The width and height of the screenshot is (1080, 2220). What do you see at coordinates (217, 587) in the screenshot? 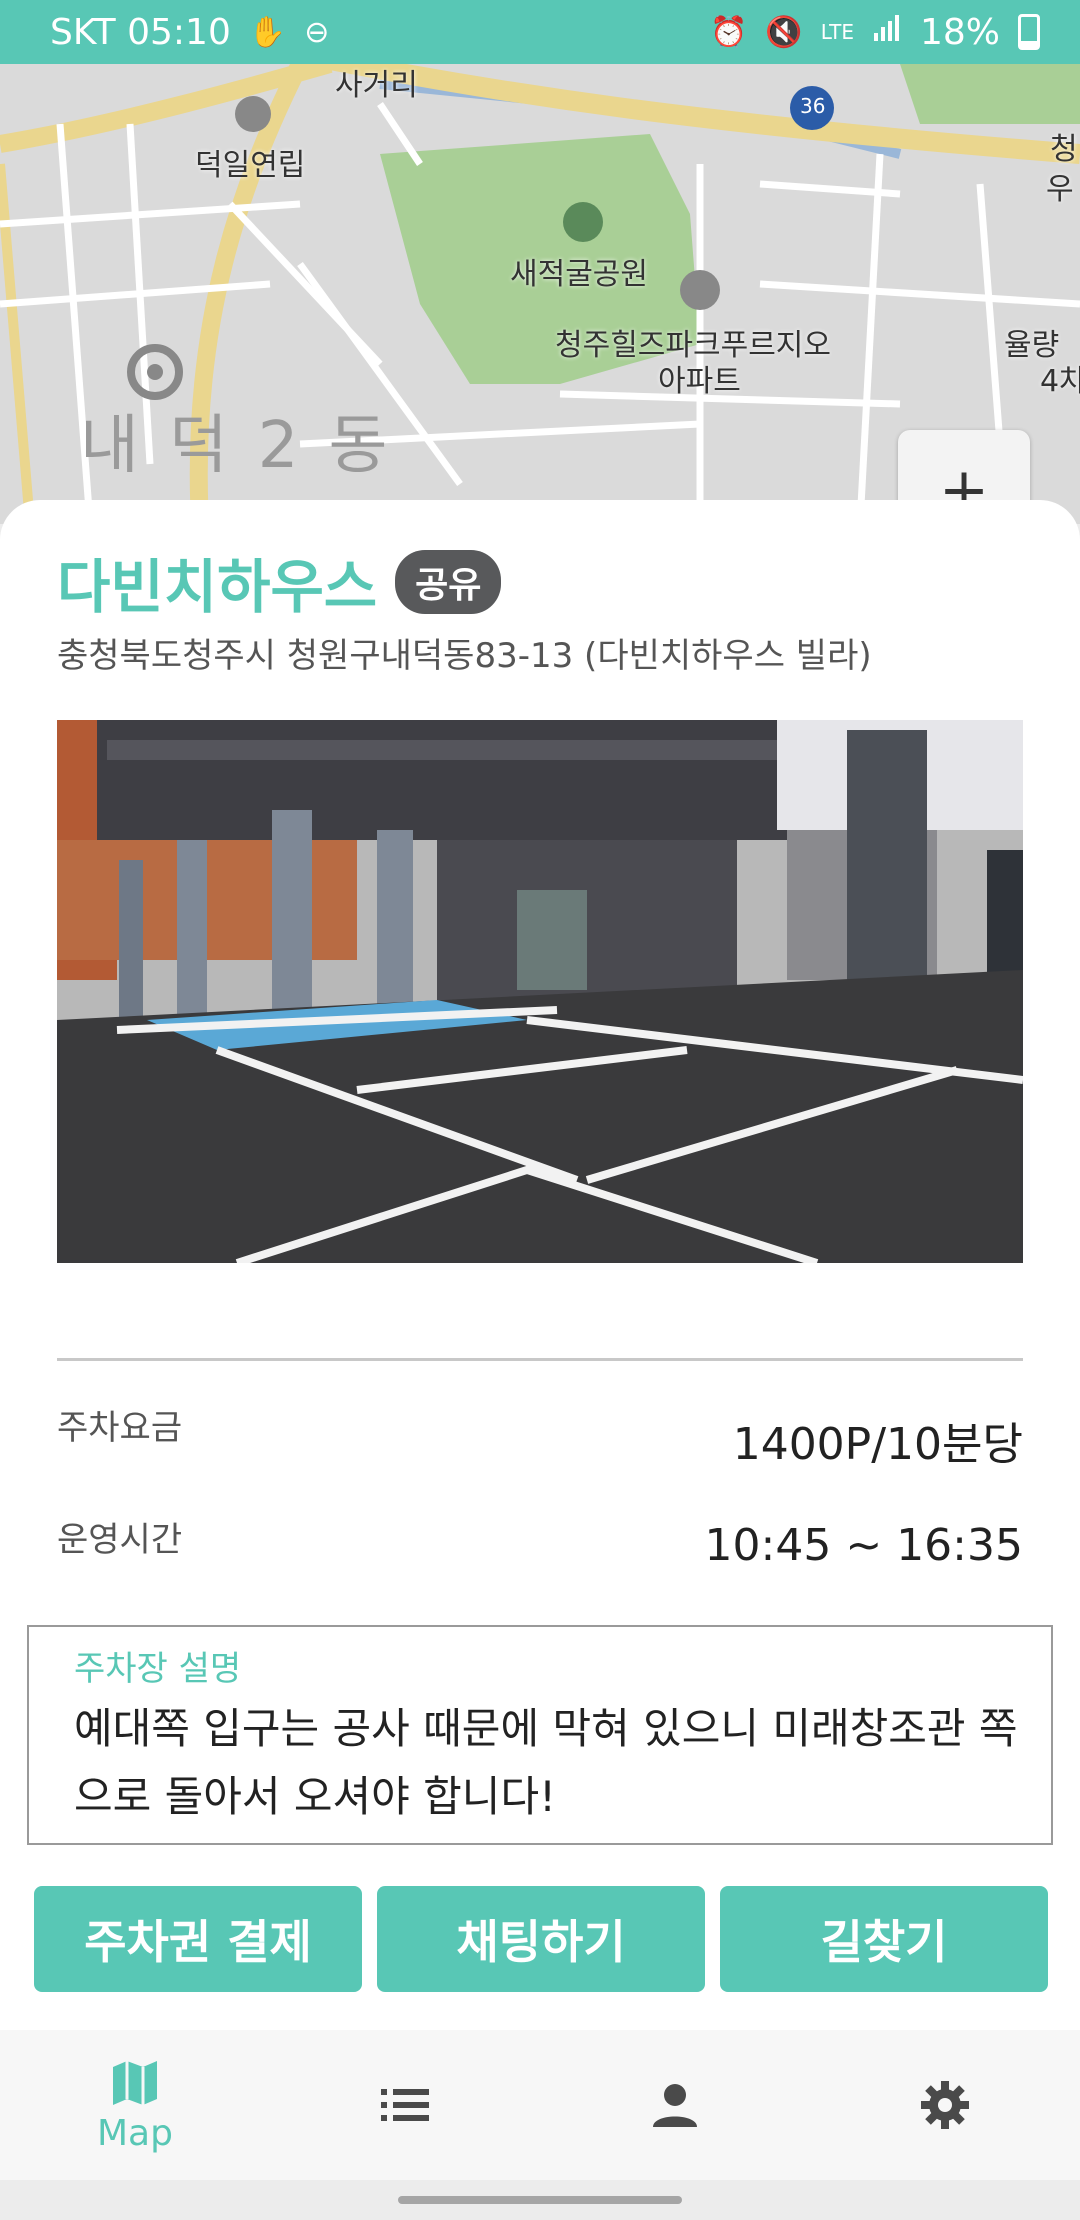
I see `parking-name: 다빈치하우스` at bounding box center [217, 587].